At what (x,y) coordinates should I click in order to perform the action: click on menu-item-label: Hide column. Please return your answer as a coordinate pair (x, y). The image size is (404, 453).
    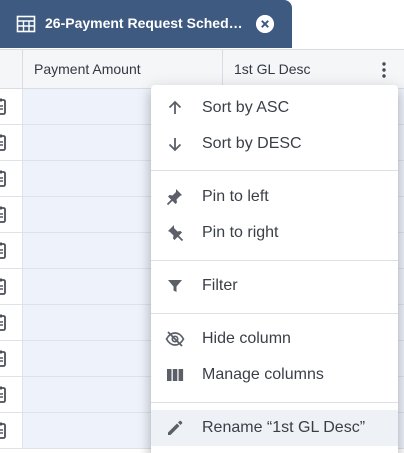
    Looking at the image, I should click on (246, 338).